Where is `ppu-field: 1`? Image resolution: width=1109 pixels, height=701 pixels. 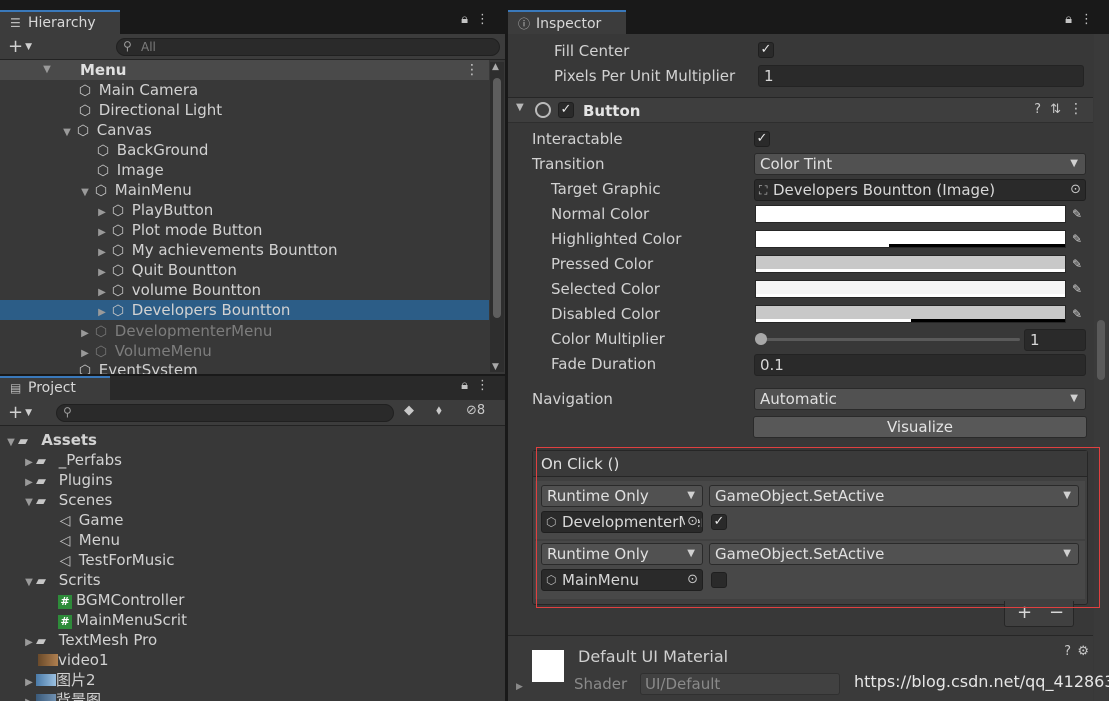 ppu-field: 1 is located at coordinates (921, 76).